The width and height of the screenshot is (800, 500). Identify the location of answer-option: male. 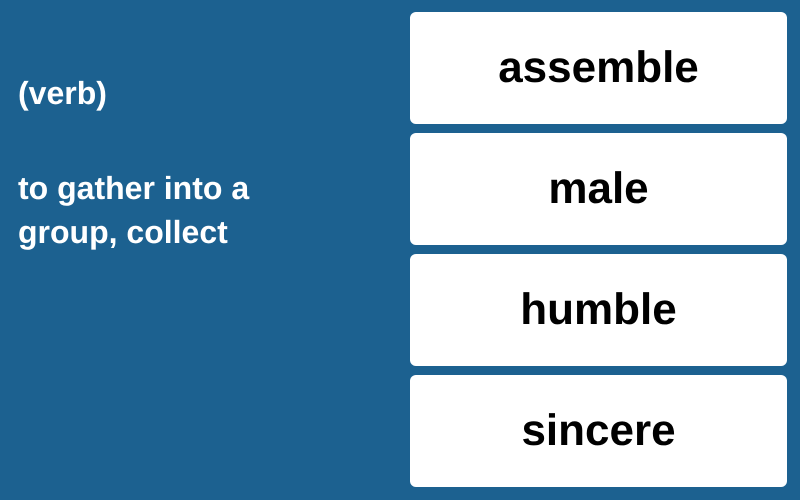
(598, 189).